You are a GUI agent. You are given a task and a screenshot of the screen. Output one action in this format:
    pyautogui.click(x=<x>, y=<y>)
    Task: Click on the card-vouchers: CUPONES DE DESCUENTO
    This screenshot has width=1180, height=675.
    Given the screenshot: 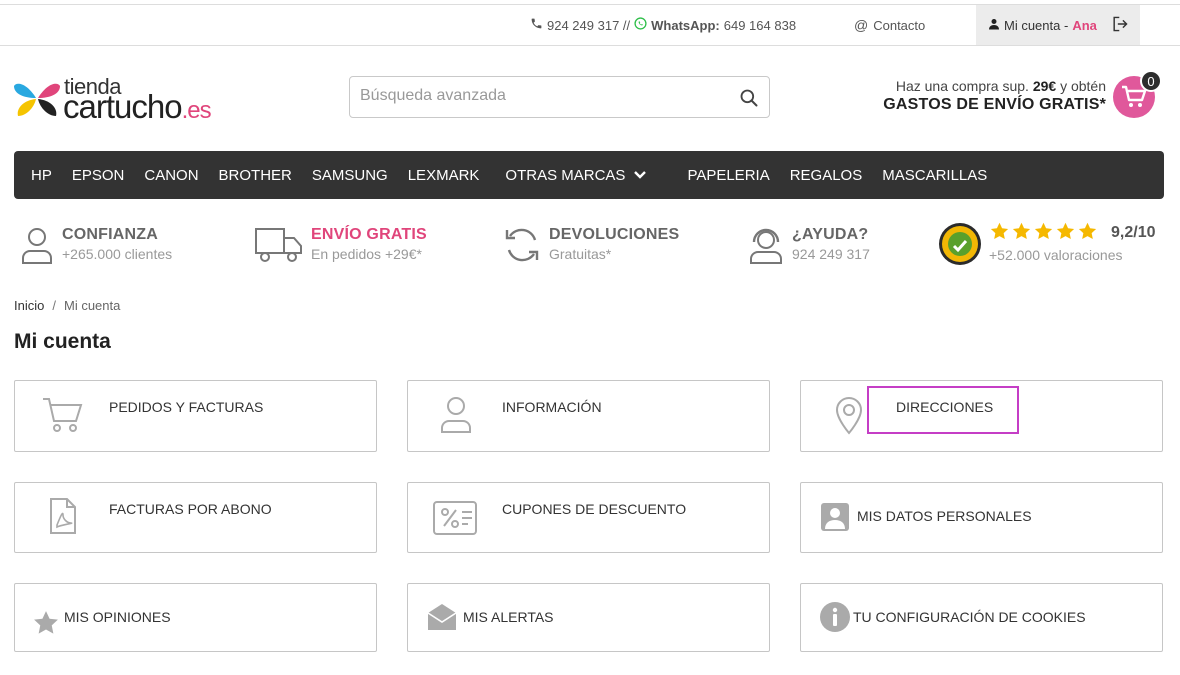 What is the action you would take?
    pyautogui.click(x=588, y=517)
    